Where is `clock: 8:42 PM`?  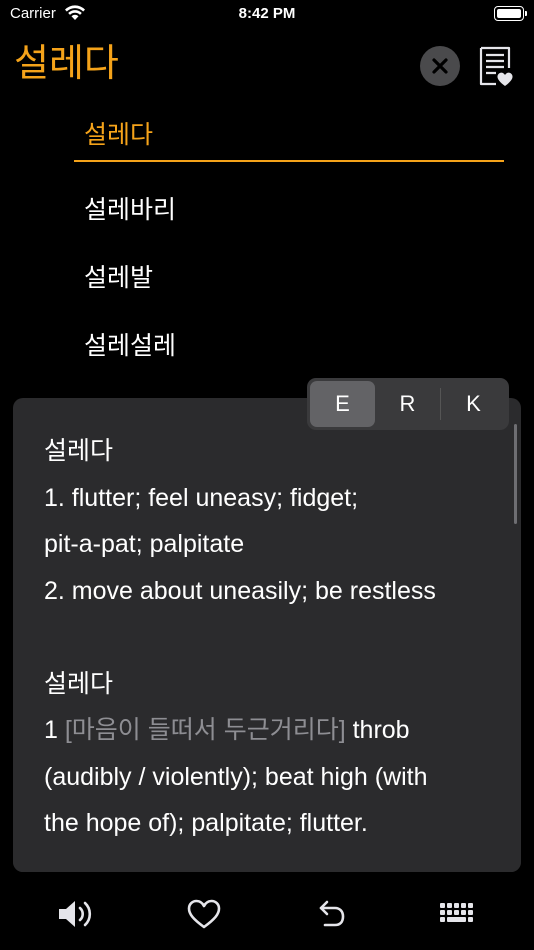
clock: 8:42 PM is located at coordinates (267, 13).